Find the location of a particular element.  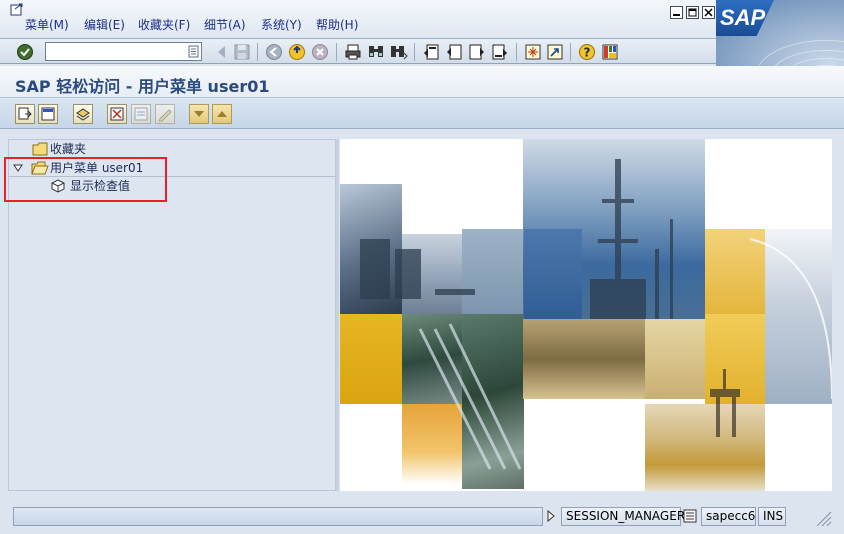

first-page-icon is located at coordinates (431, 52).